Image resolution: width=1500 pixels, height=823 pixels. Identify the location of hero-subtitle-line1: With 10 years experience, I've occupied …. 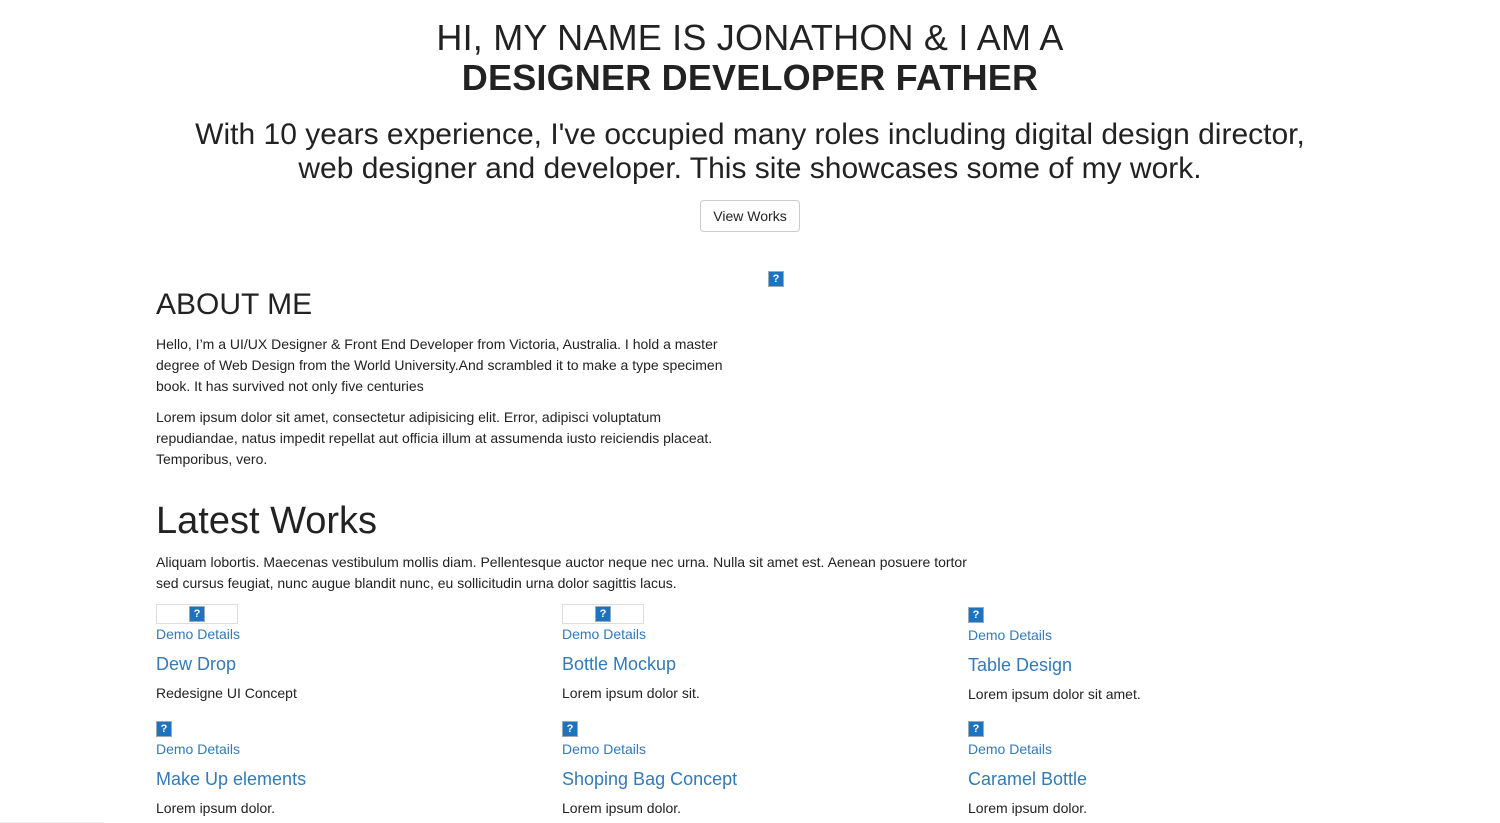
(750, 134).